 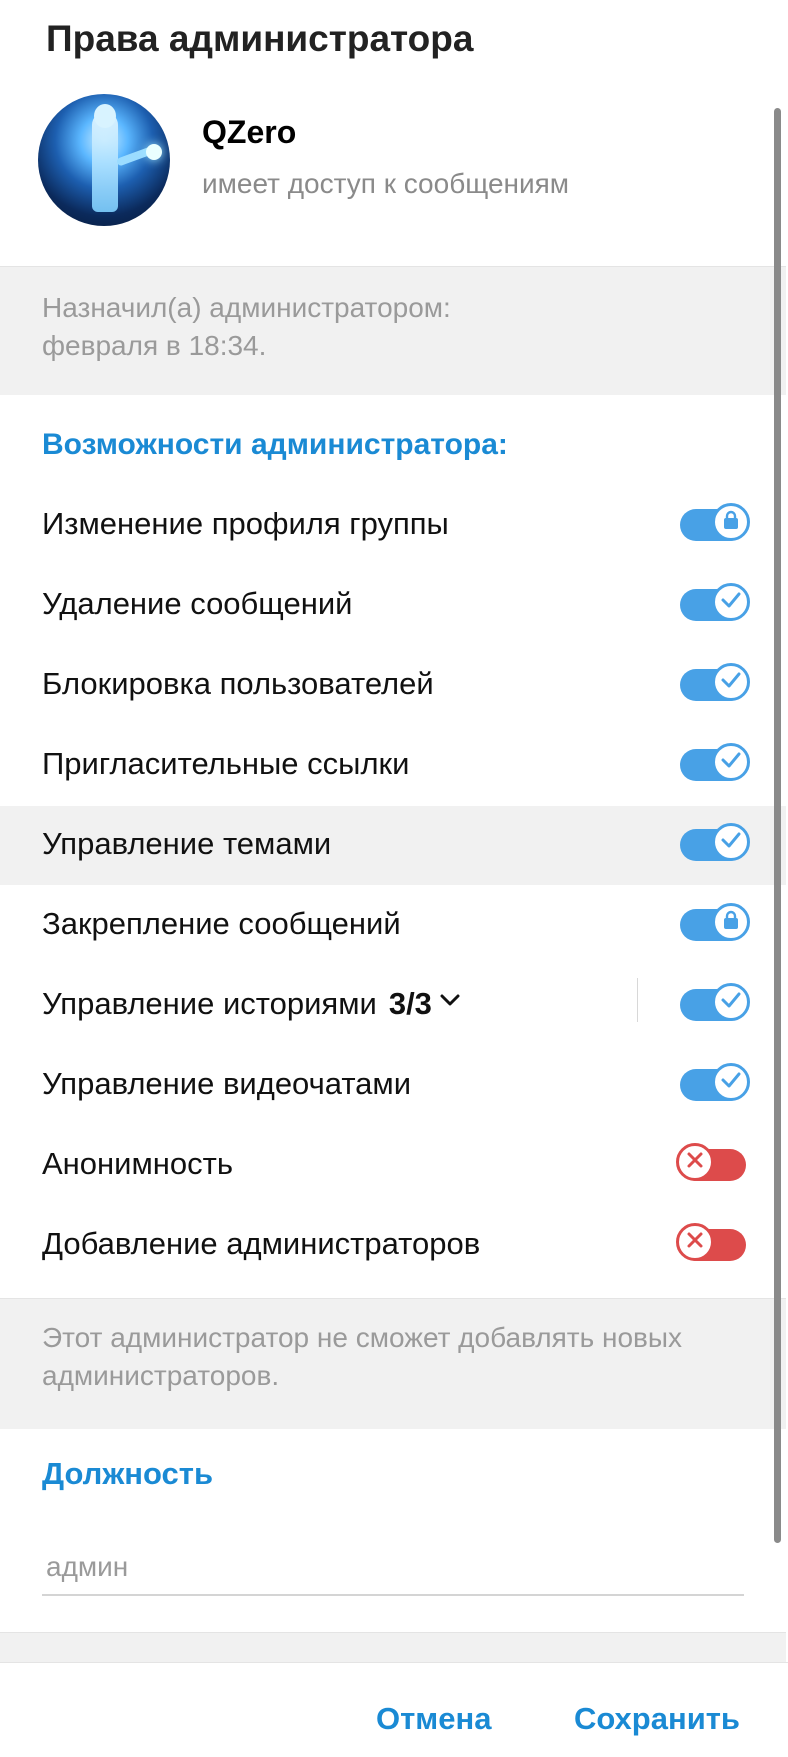 I want to click on permission-row-anonymous: Анонимность, so click(x=385, y=1165).